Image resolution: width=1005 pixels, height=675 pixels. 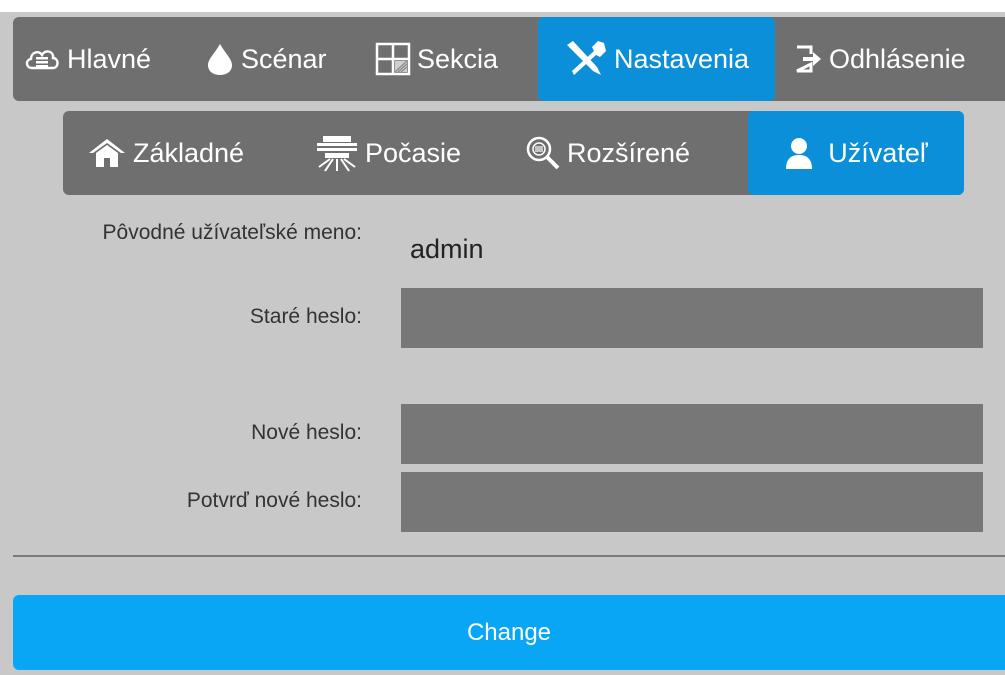 What do you see at coordinates (274, 500) in the screenshot?
I see `confirm-password-label: Potvrď nové heslo:` at bounding box center [274, 500].